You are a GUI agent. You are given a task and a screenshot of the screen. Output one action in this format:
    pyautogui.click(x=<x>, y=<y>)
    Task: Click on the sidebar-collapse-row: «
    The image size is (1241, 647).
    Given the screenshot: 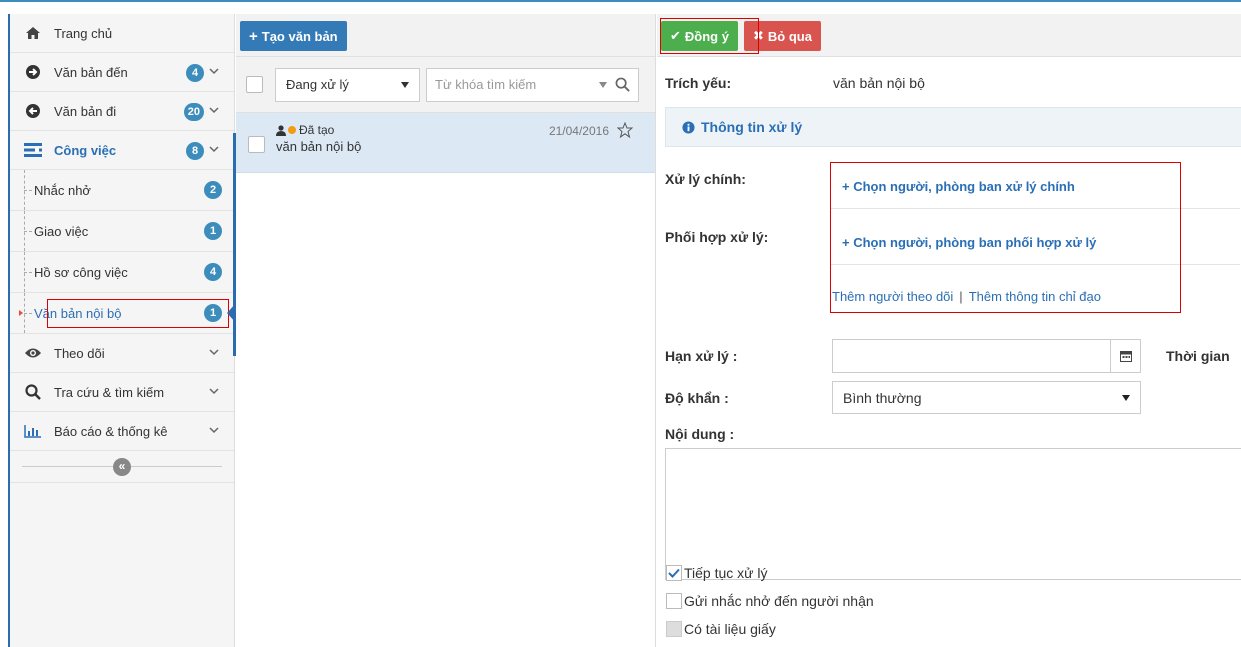 What is the action you would take?
    pyautogui.click(x=122, y=467)
    